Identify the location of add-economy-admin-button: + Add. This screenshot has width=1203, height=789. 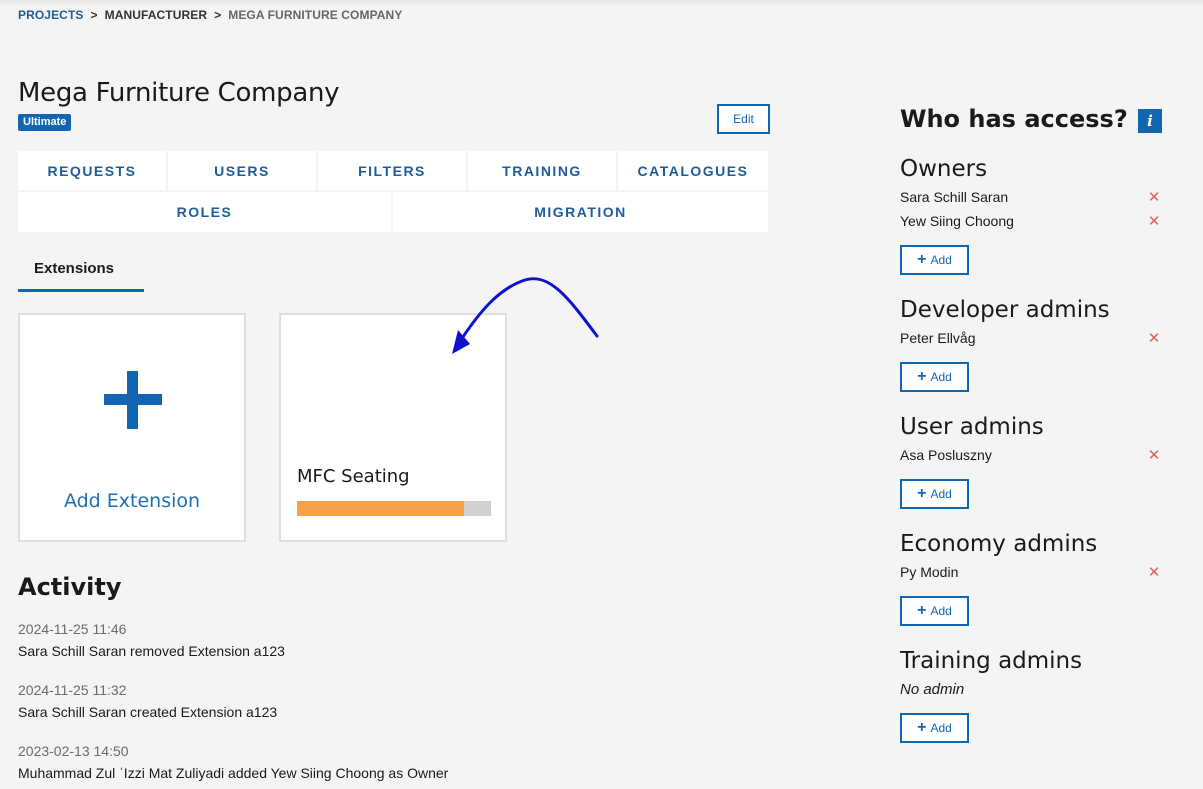
(934, 611).